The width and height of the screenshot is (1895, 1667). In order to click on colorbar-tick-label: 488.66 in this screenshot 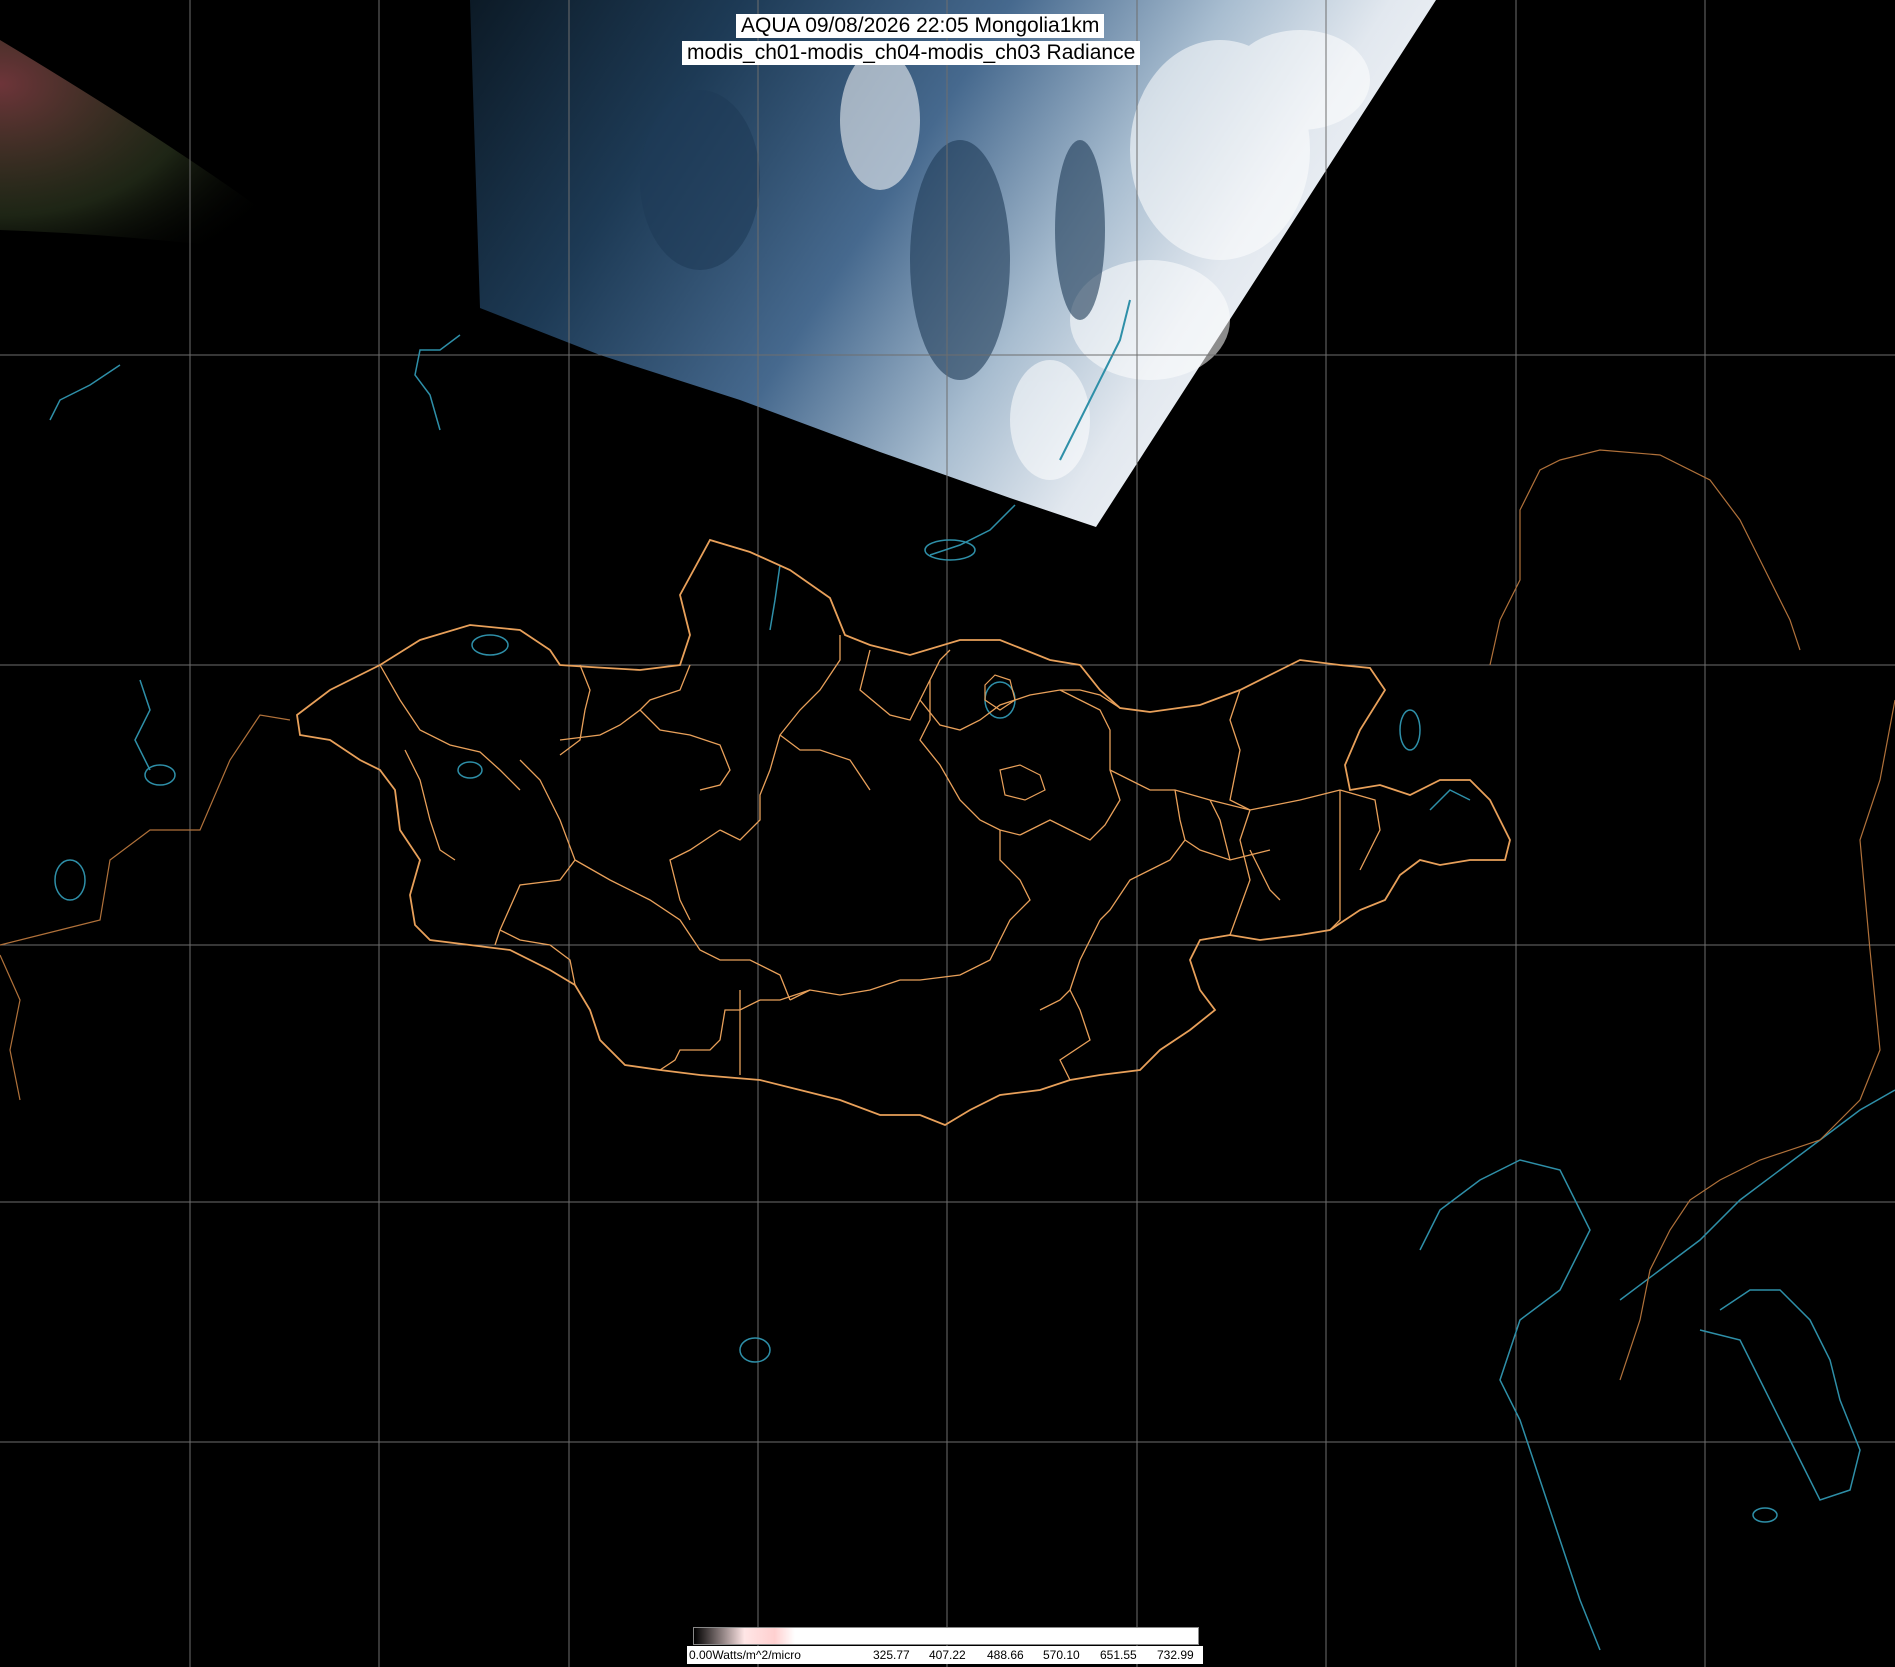, I will do `click(1005, 1655)`.